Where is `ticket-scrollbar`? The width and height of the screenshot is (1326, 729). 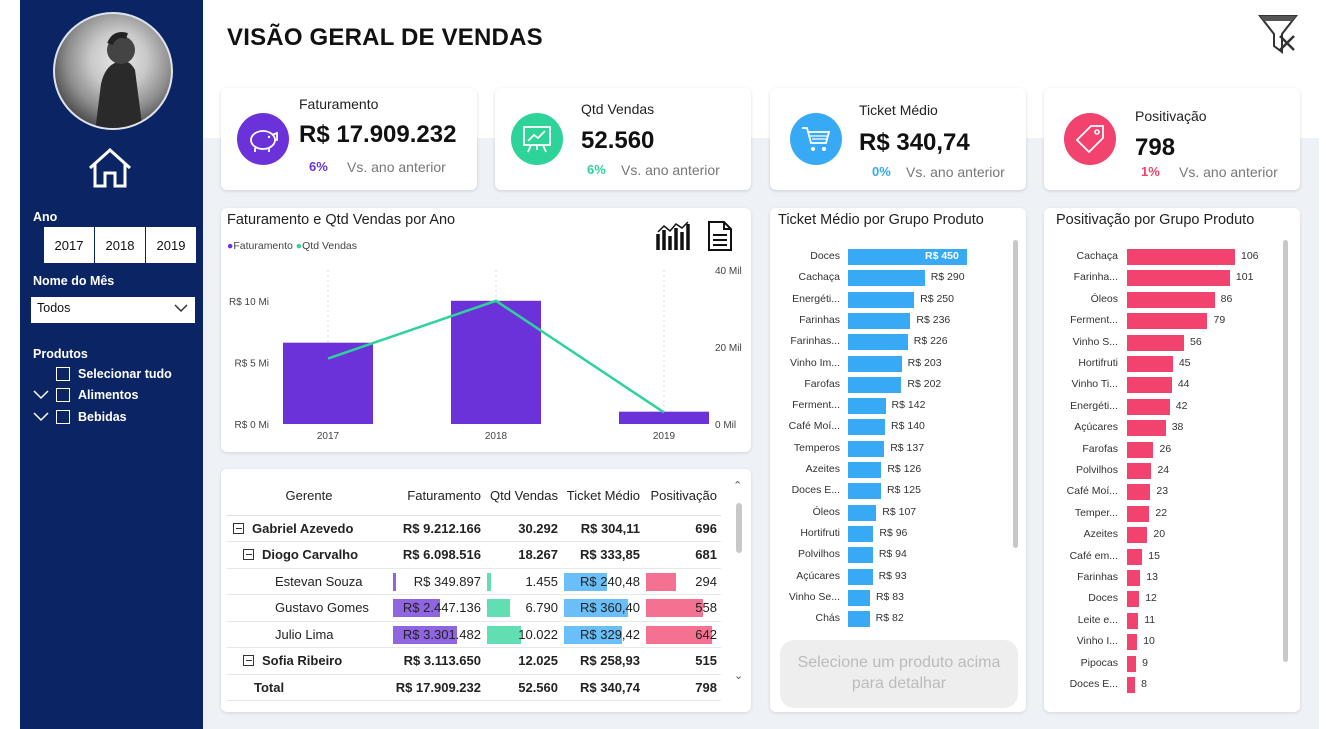 ticket-scrollbar is located at coordinates (1015, 394).